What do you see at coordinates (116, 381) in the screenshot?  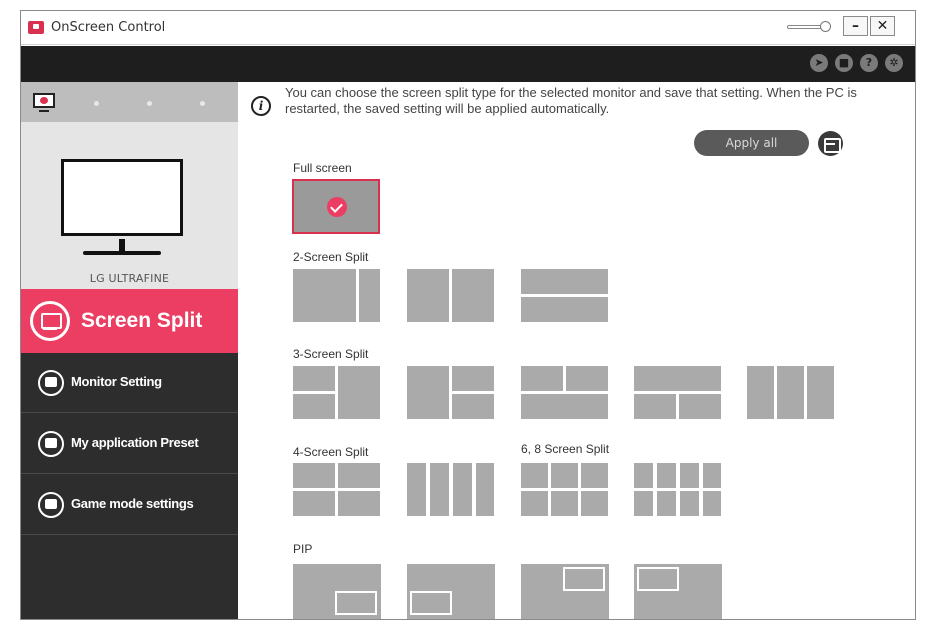 I see `menu-label: Monitor Setting` at bounding box center [116, 381].